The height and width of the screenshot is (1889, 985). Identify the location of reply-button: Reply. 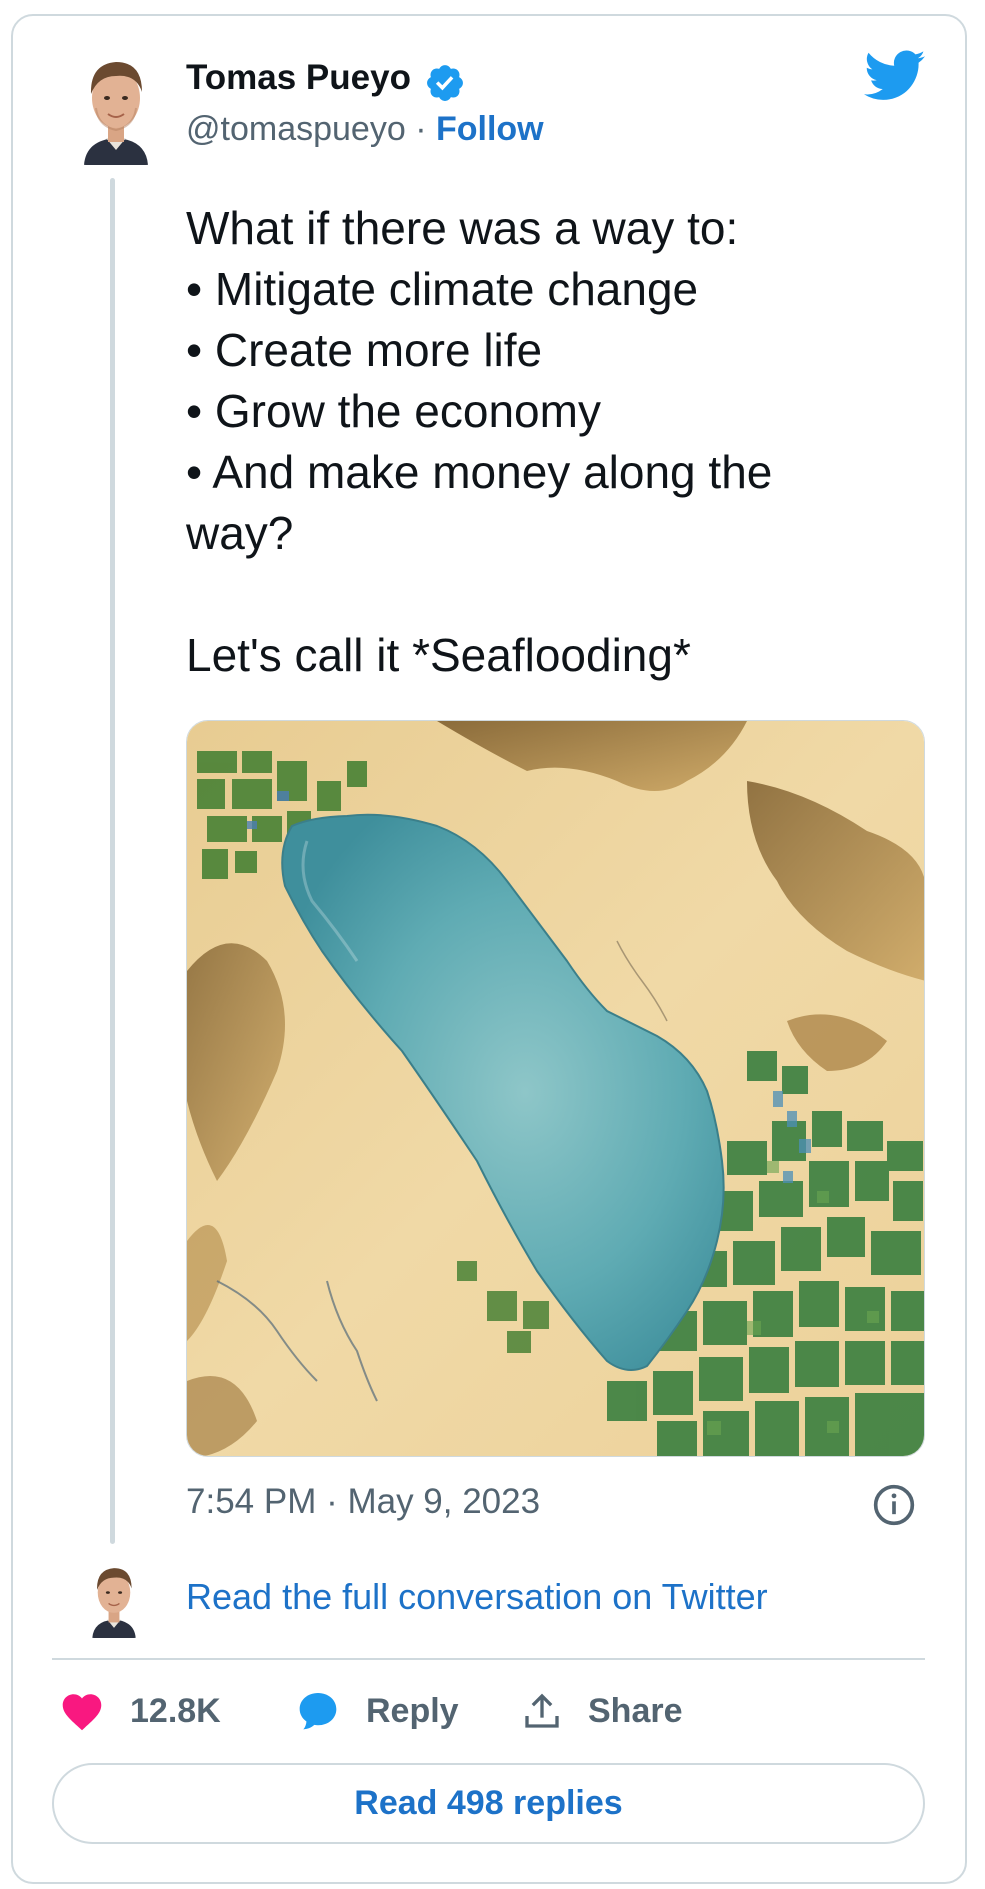
(377, 1711).